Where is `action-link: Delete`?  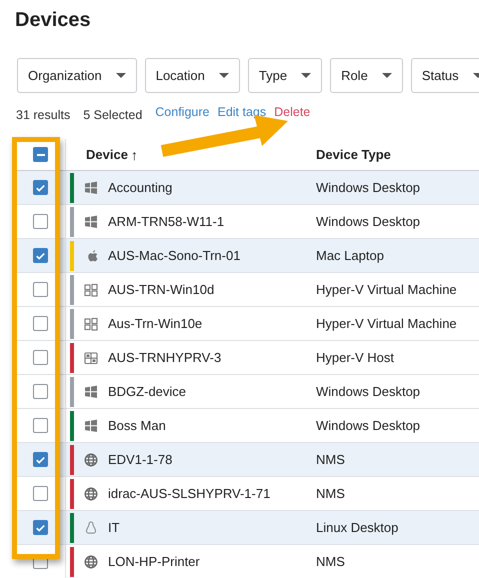 action-link: Delete is located at coordinates (292, 112).